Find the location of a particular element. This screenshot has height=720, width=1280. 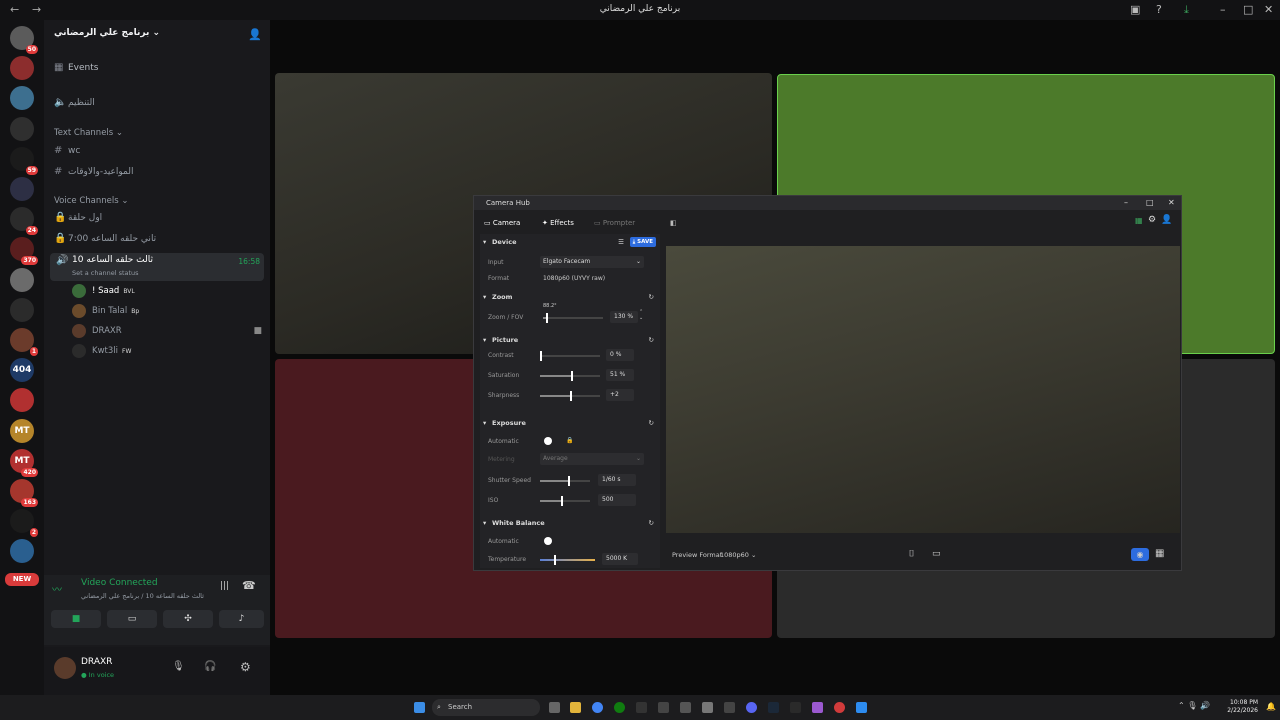

picture-value: 51 % is located at coordinates (620, 375).